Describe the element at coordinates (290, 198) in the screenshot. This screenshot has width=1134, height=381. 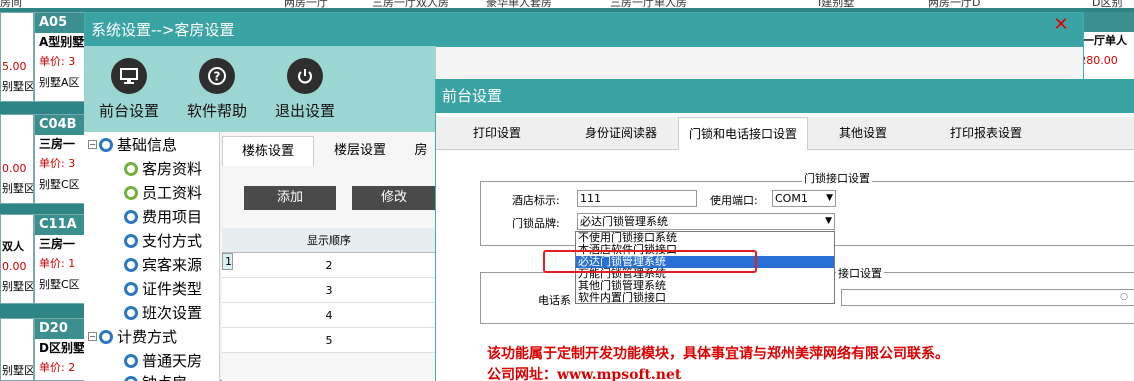
I see `add-button: 添加` at that location.